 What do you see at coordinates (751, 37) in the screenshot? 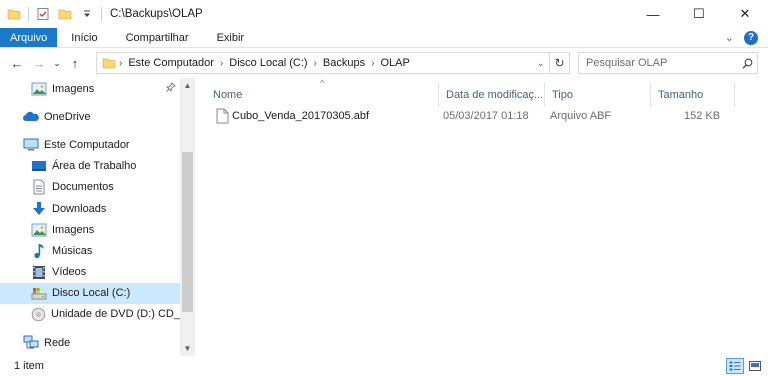
I see `help-icon: ?` at bounding box center [751, 37].